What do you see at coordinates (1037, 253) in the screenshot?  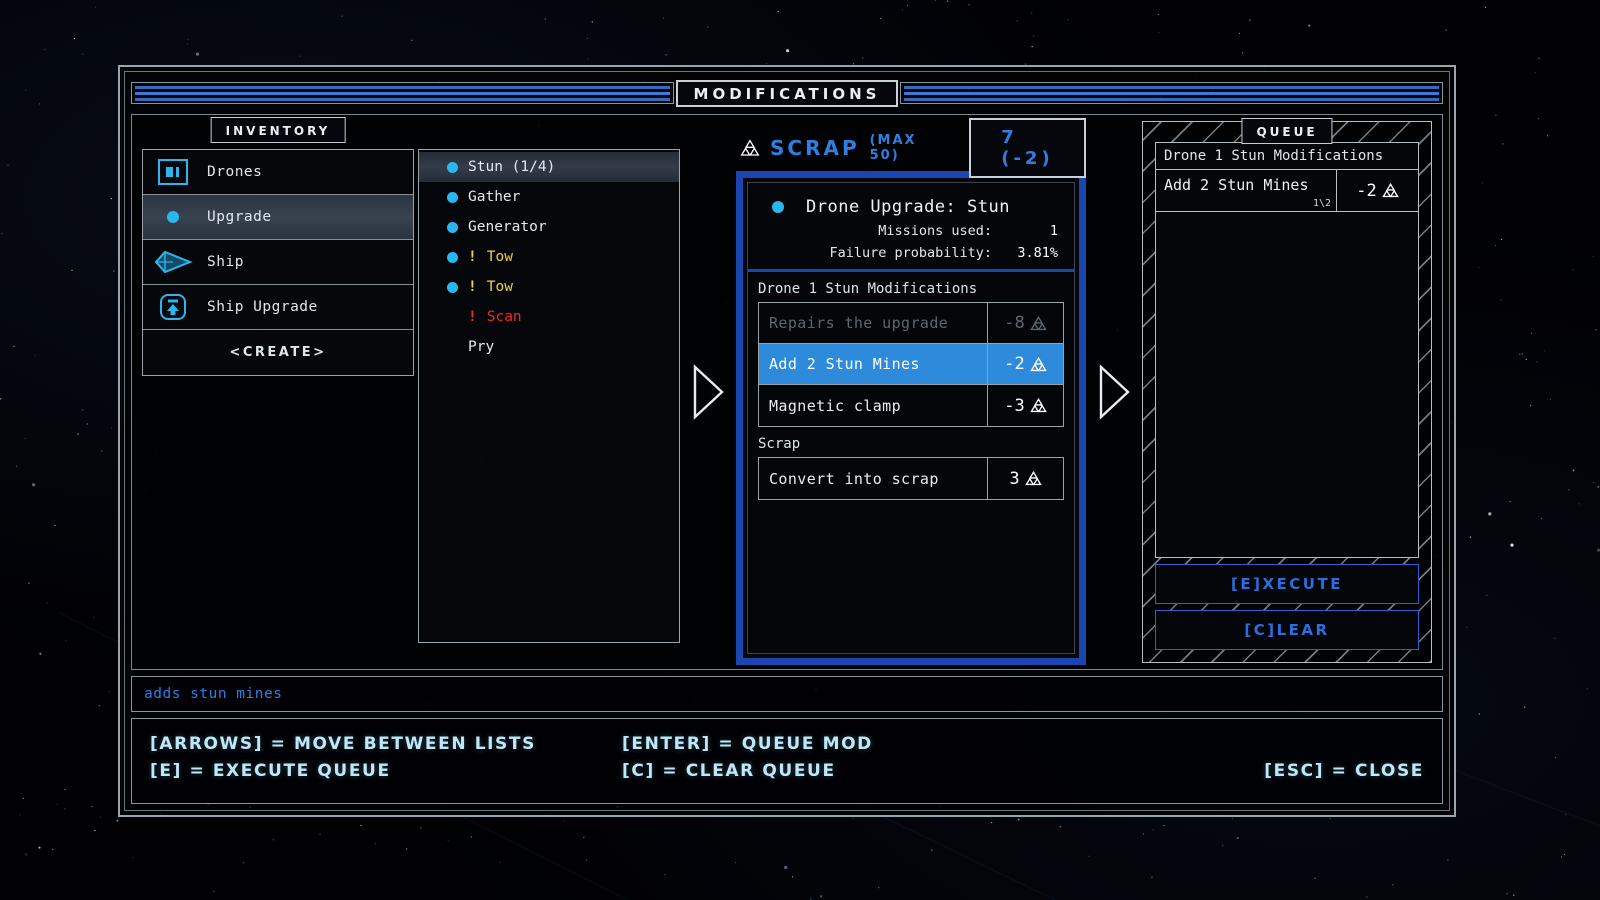 I see `stat-value: 3.81%` at bounding box center [1037, 253].